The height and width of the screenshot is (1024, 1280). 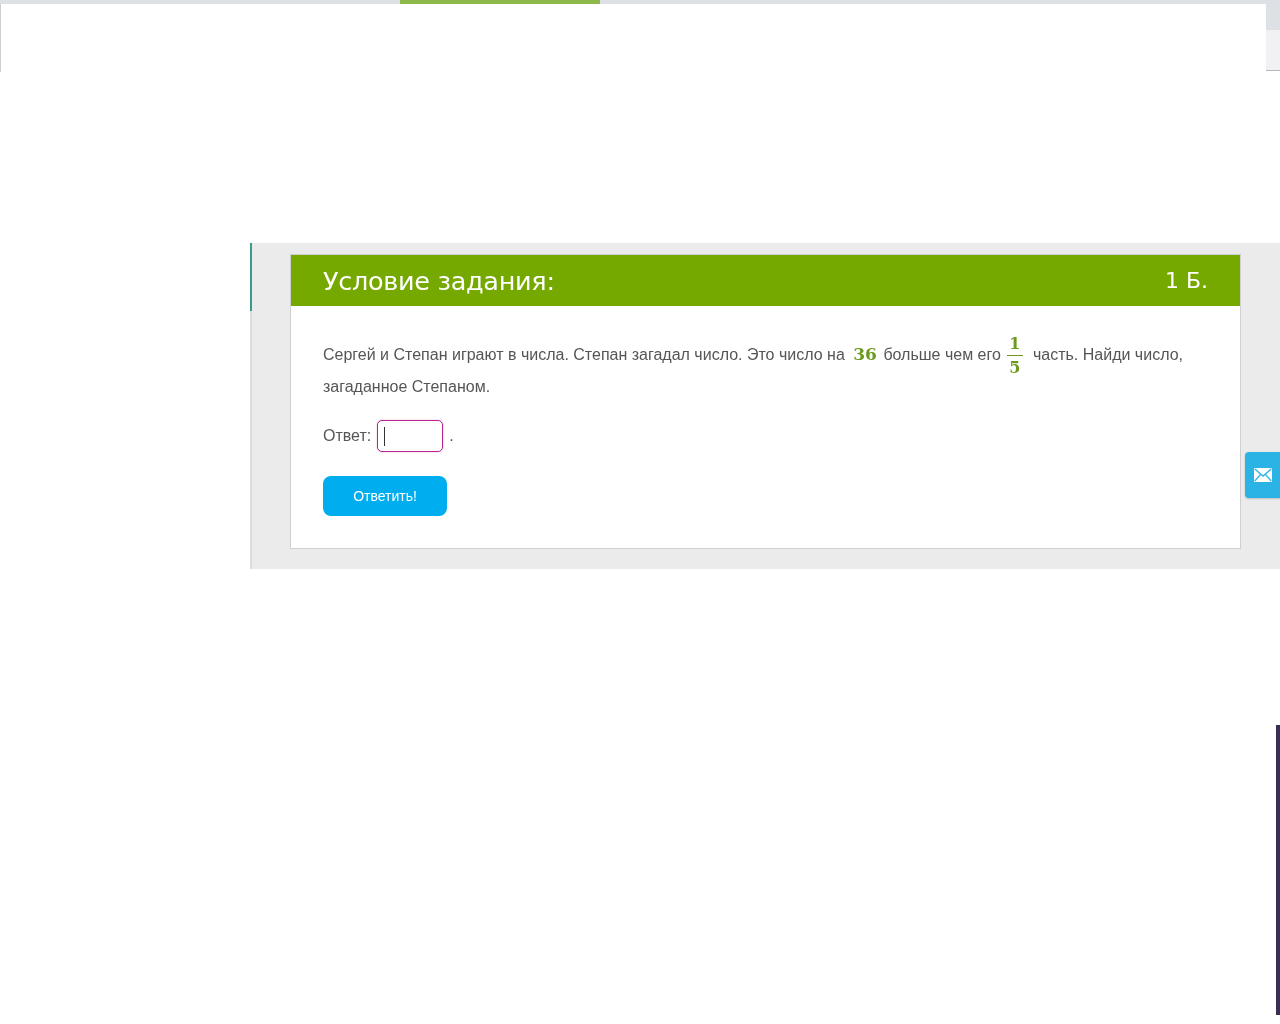 I want to click on envelope-icon, so click(x=1262, y=475).